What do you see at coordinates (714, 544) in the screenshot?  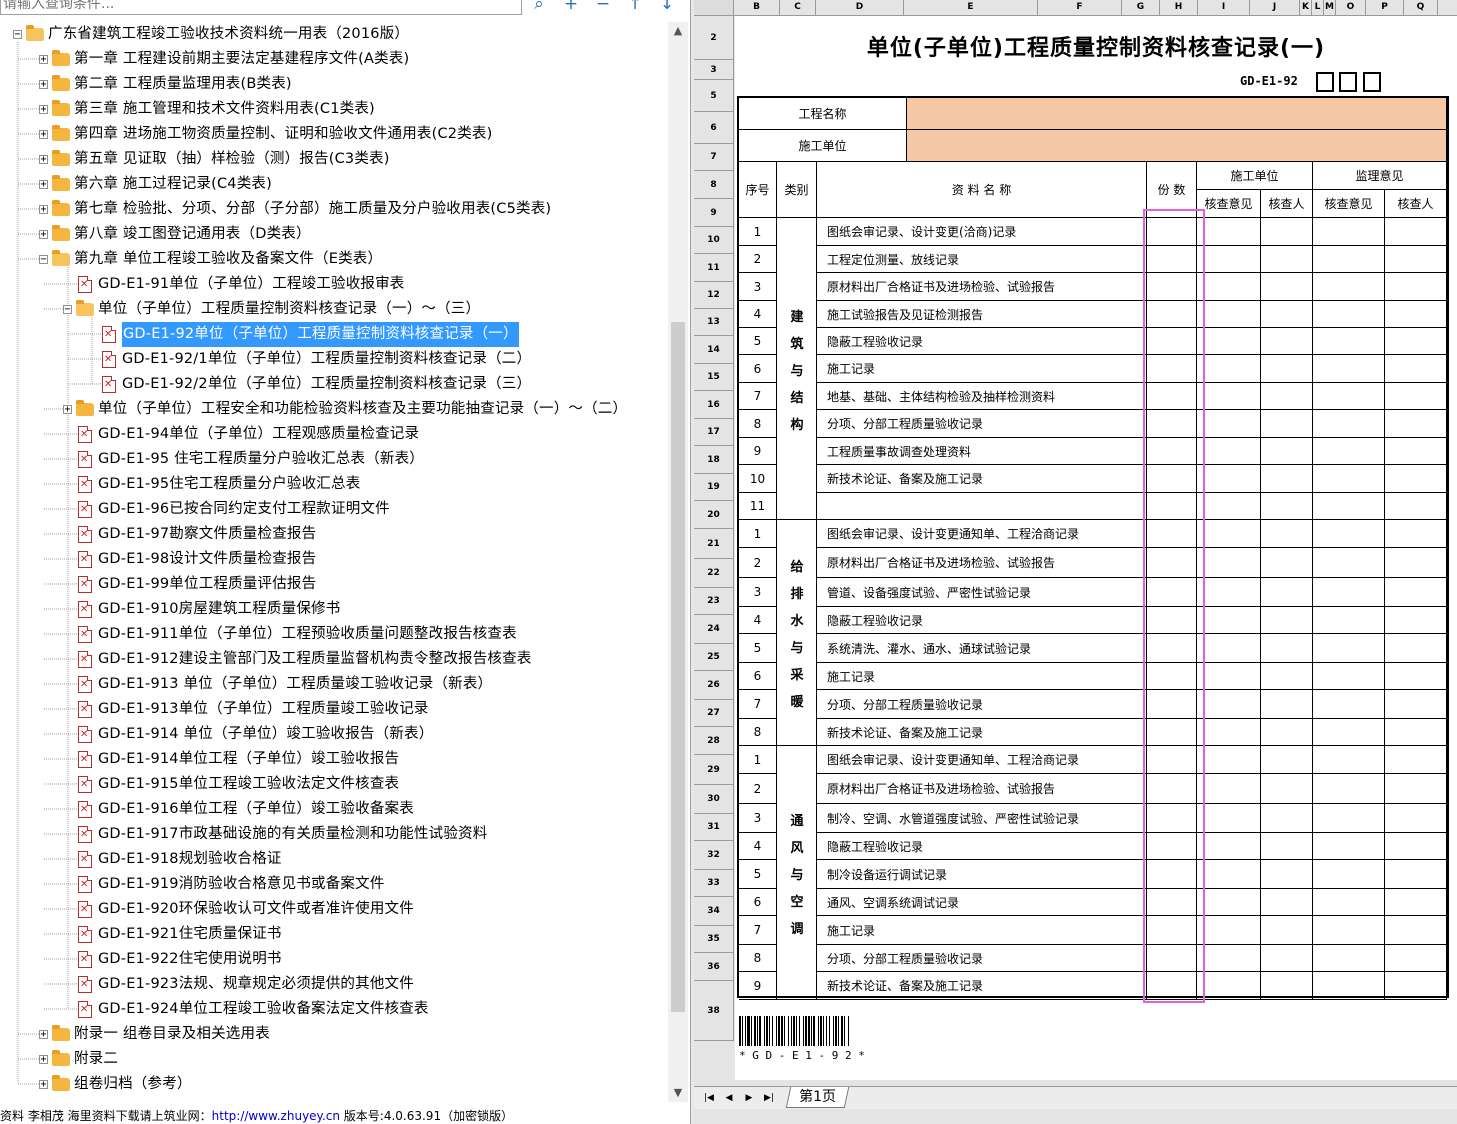 I see `row-header: 21` at bounding box center [714, 544].